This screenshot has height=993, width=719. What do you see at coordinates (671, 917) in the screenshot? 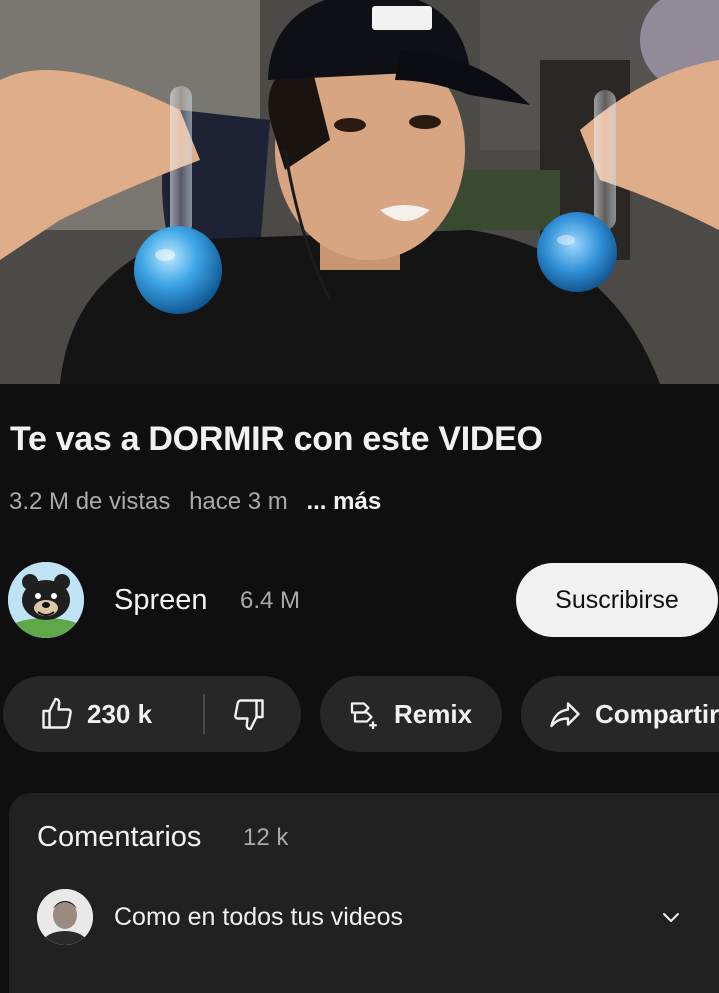
I see `chevron-down-icon` at bounding box center [671, 917].